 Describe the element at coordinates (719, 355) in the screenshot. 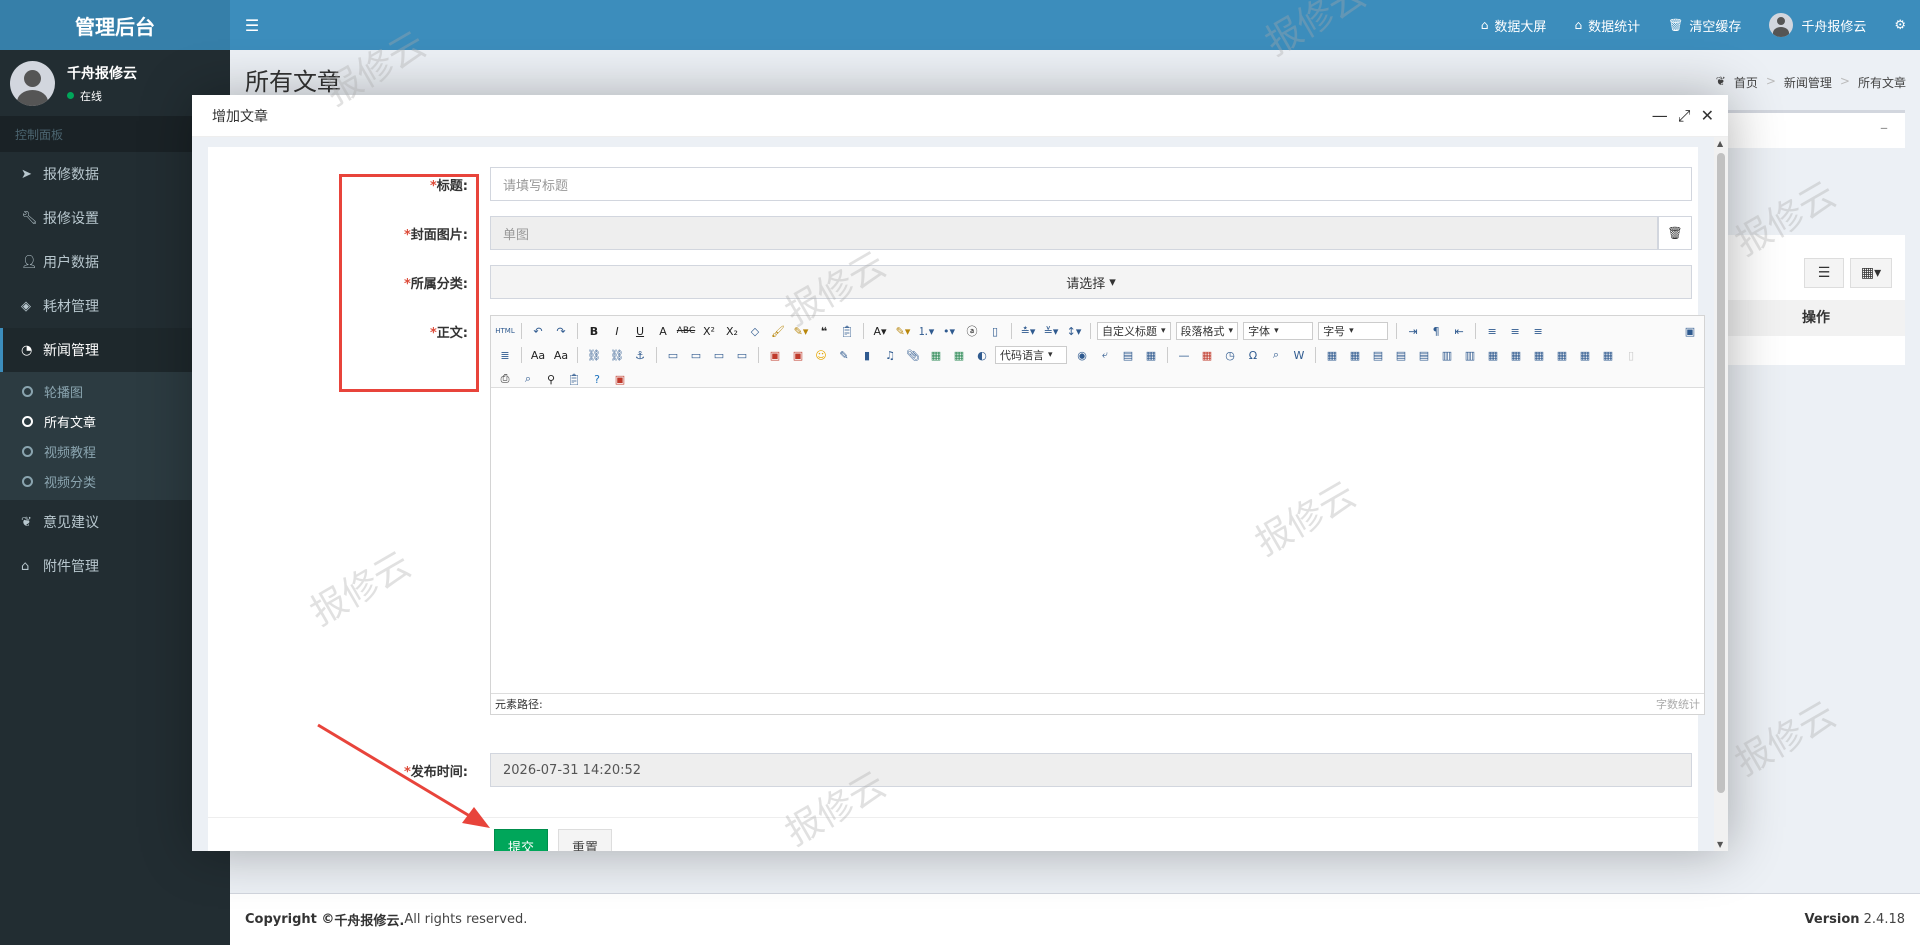

I see `image-right-icon: ▭` at that location.